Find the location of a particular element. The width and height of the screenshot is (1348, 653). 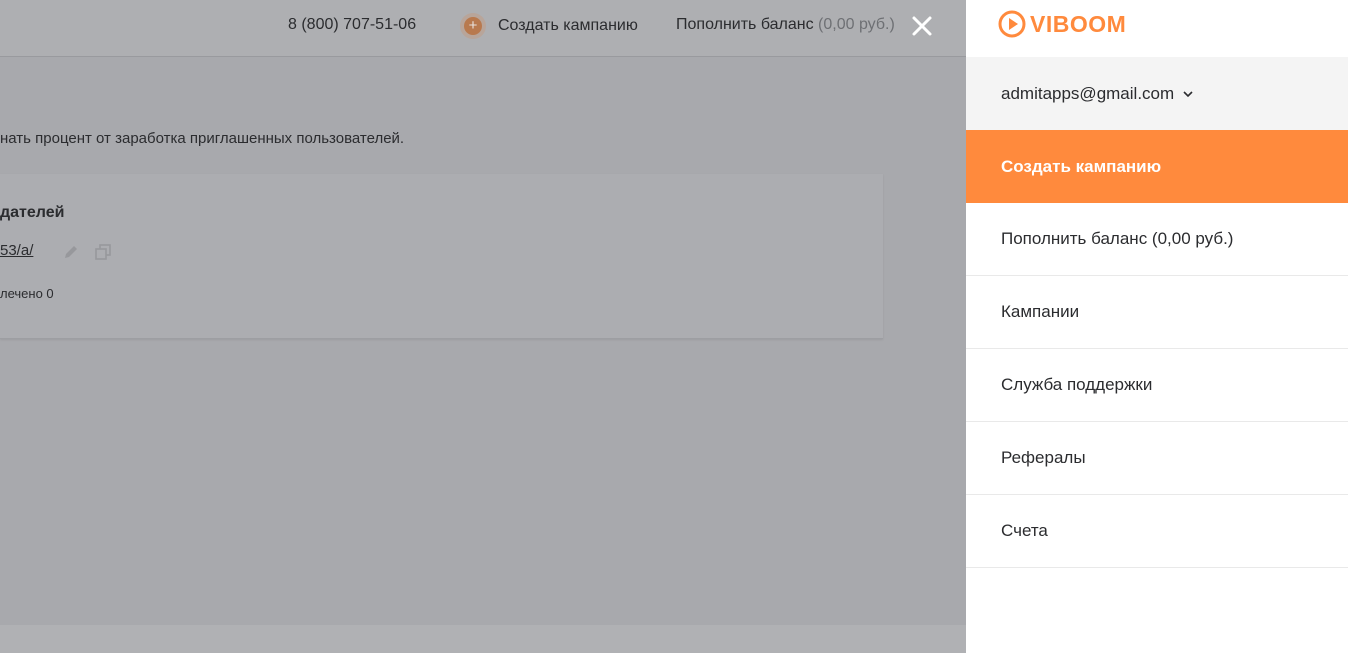

menu-item-support: Служба поддержки is located at coordinates (1157, 385).